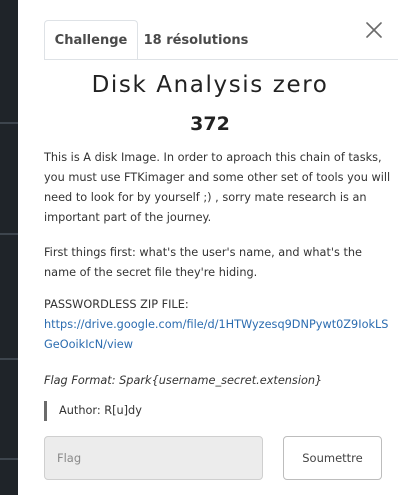 Image resolution: width=420 pixels, height=495 pixels. What do you see at coordinates (93, 411) in the screenshot?
I see `author-quote: Author: R[u]dy` at bounding box center [93, 411].